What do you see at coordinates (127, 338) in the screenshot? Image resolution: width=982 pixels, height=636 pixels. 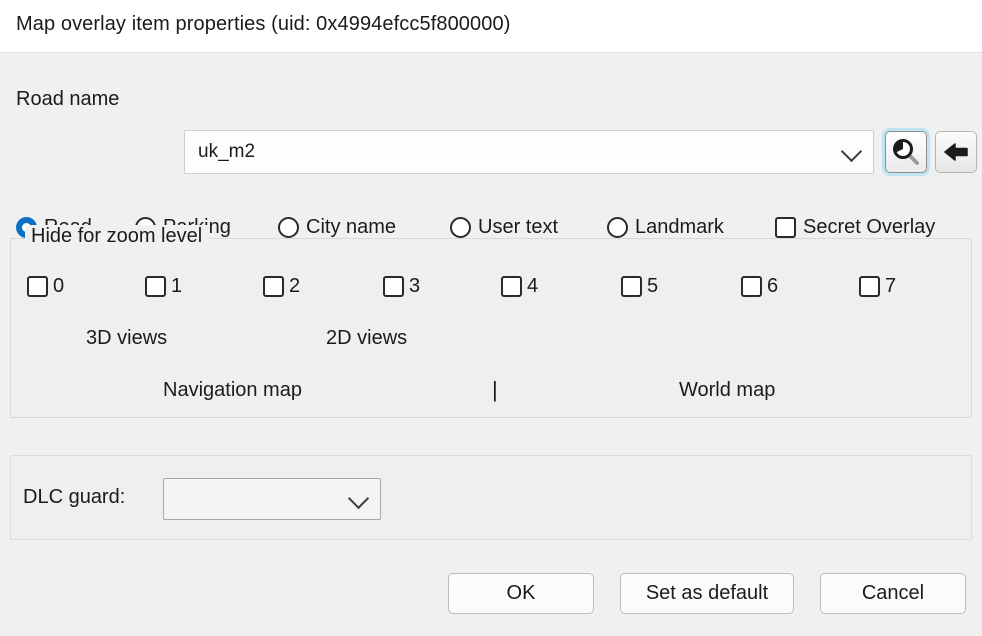 I see `label-3d-views: 3D views` at bounding box center [127, 338].